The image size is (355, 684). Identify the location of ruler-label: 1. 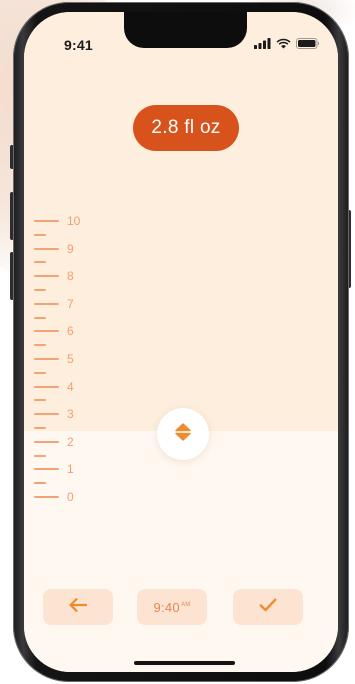
(70, 469).